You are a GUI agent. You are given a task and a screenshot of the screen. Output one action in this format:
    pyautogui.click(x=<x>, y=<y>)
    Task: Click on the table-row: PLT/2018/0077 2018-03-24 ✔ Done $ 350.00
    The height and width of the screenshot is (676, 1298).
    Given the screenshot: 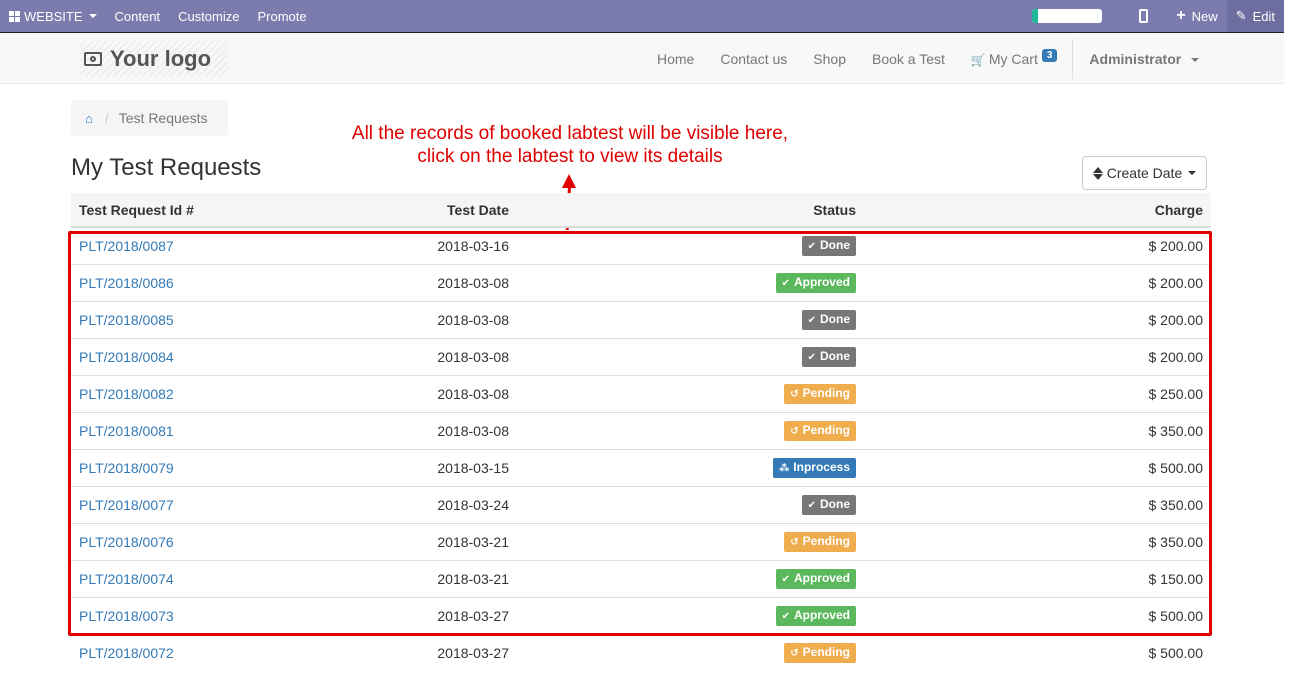 What is the action you would take?
    pyautogui.click(x=641, y=504)
    